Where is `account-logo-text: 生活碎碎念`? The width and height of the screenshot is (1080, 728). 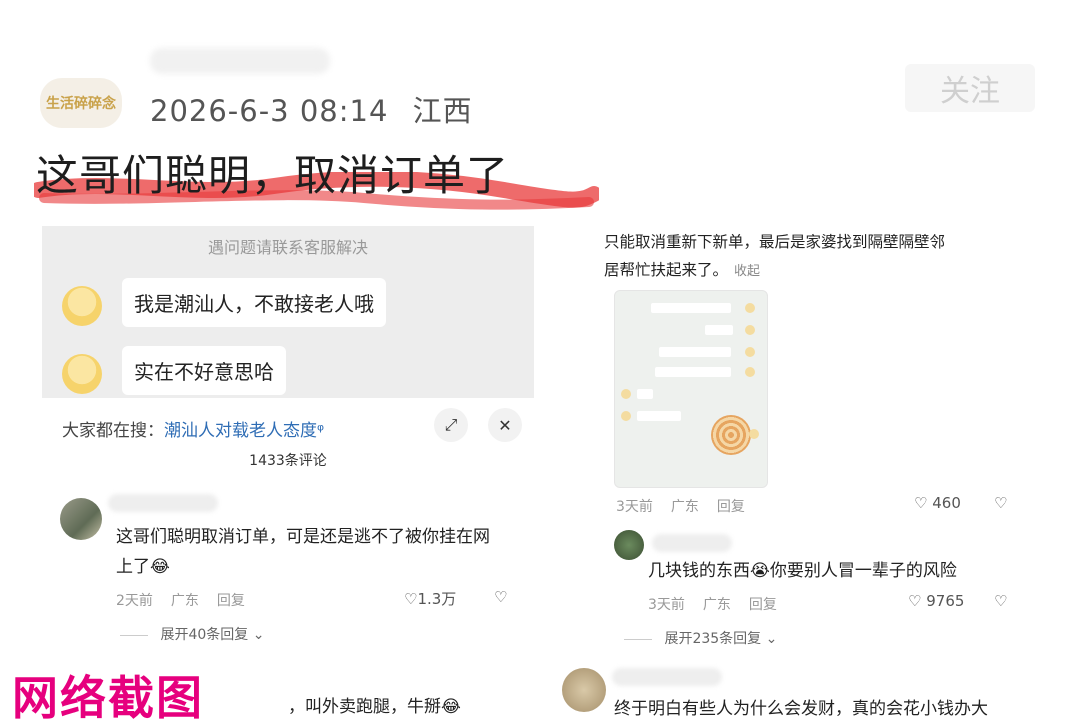
account-logo-text: 生活碎碎念 is located at coordinates (81, 104).